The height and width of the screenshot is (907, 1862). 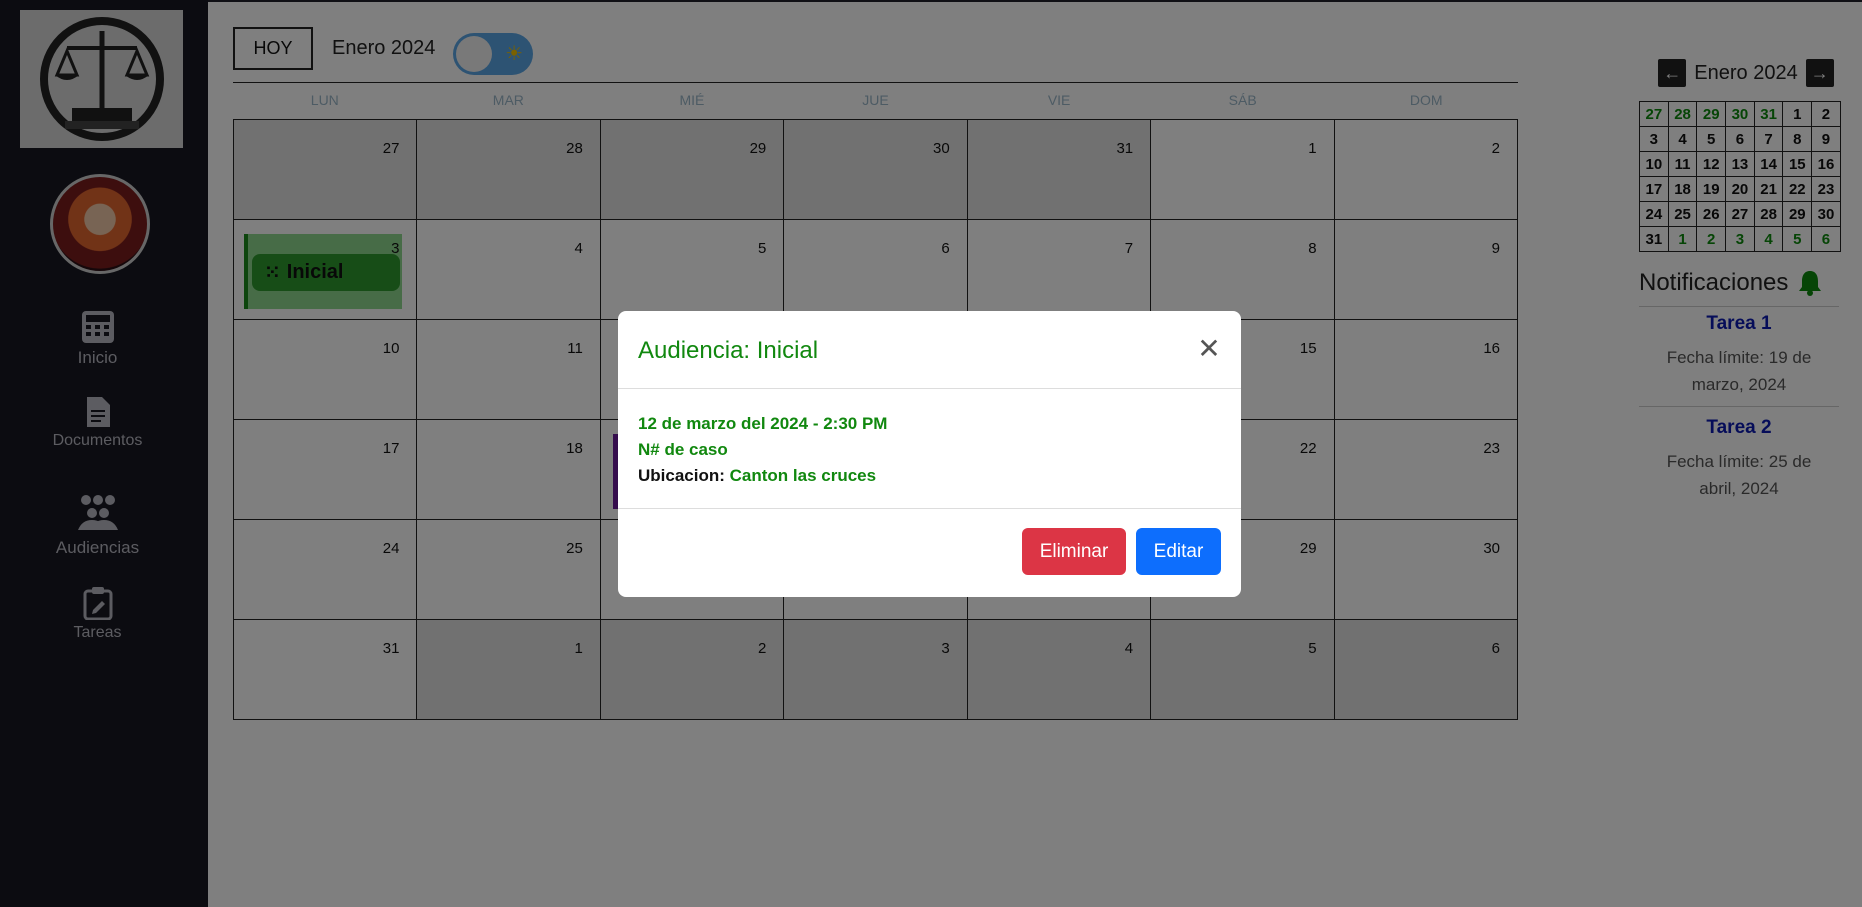 I want to click on location-value: Canton las cruces, so click(x=803, y=475).